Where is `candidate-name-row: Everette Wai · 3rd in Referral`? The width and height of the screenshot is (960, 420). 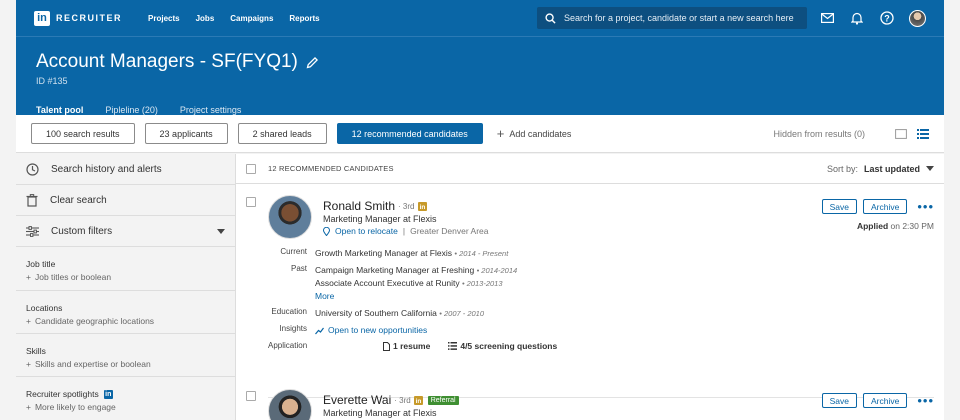
candidate-name-row: Everette Wai · 3rd in Referral is located at coordinates (391, 400).